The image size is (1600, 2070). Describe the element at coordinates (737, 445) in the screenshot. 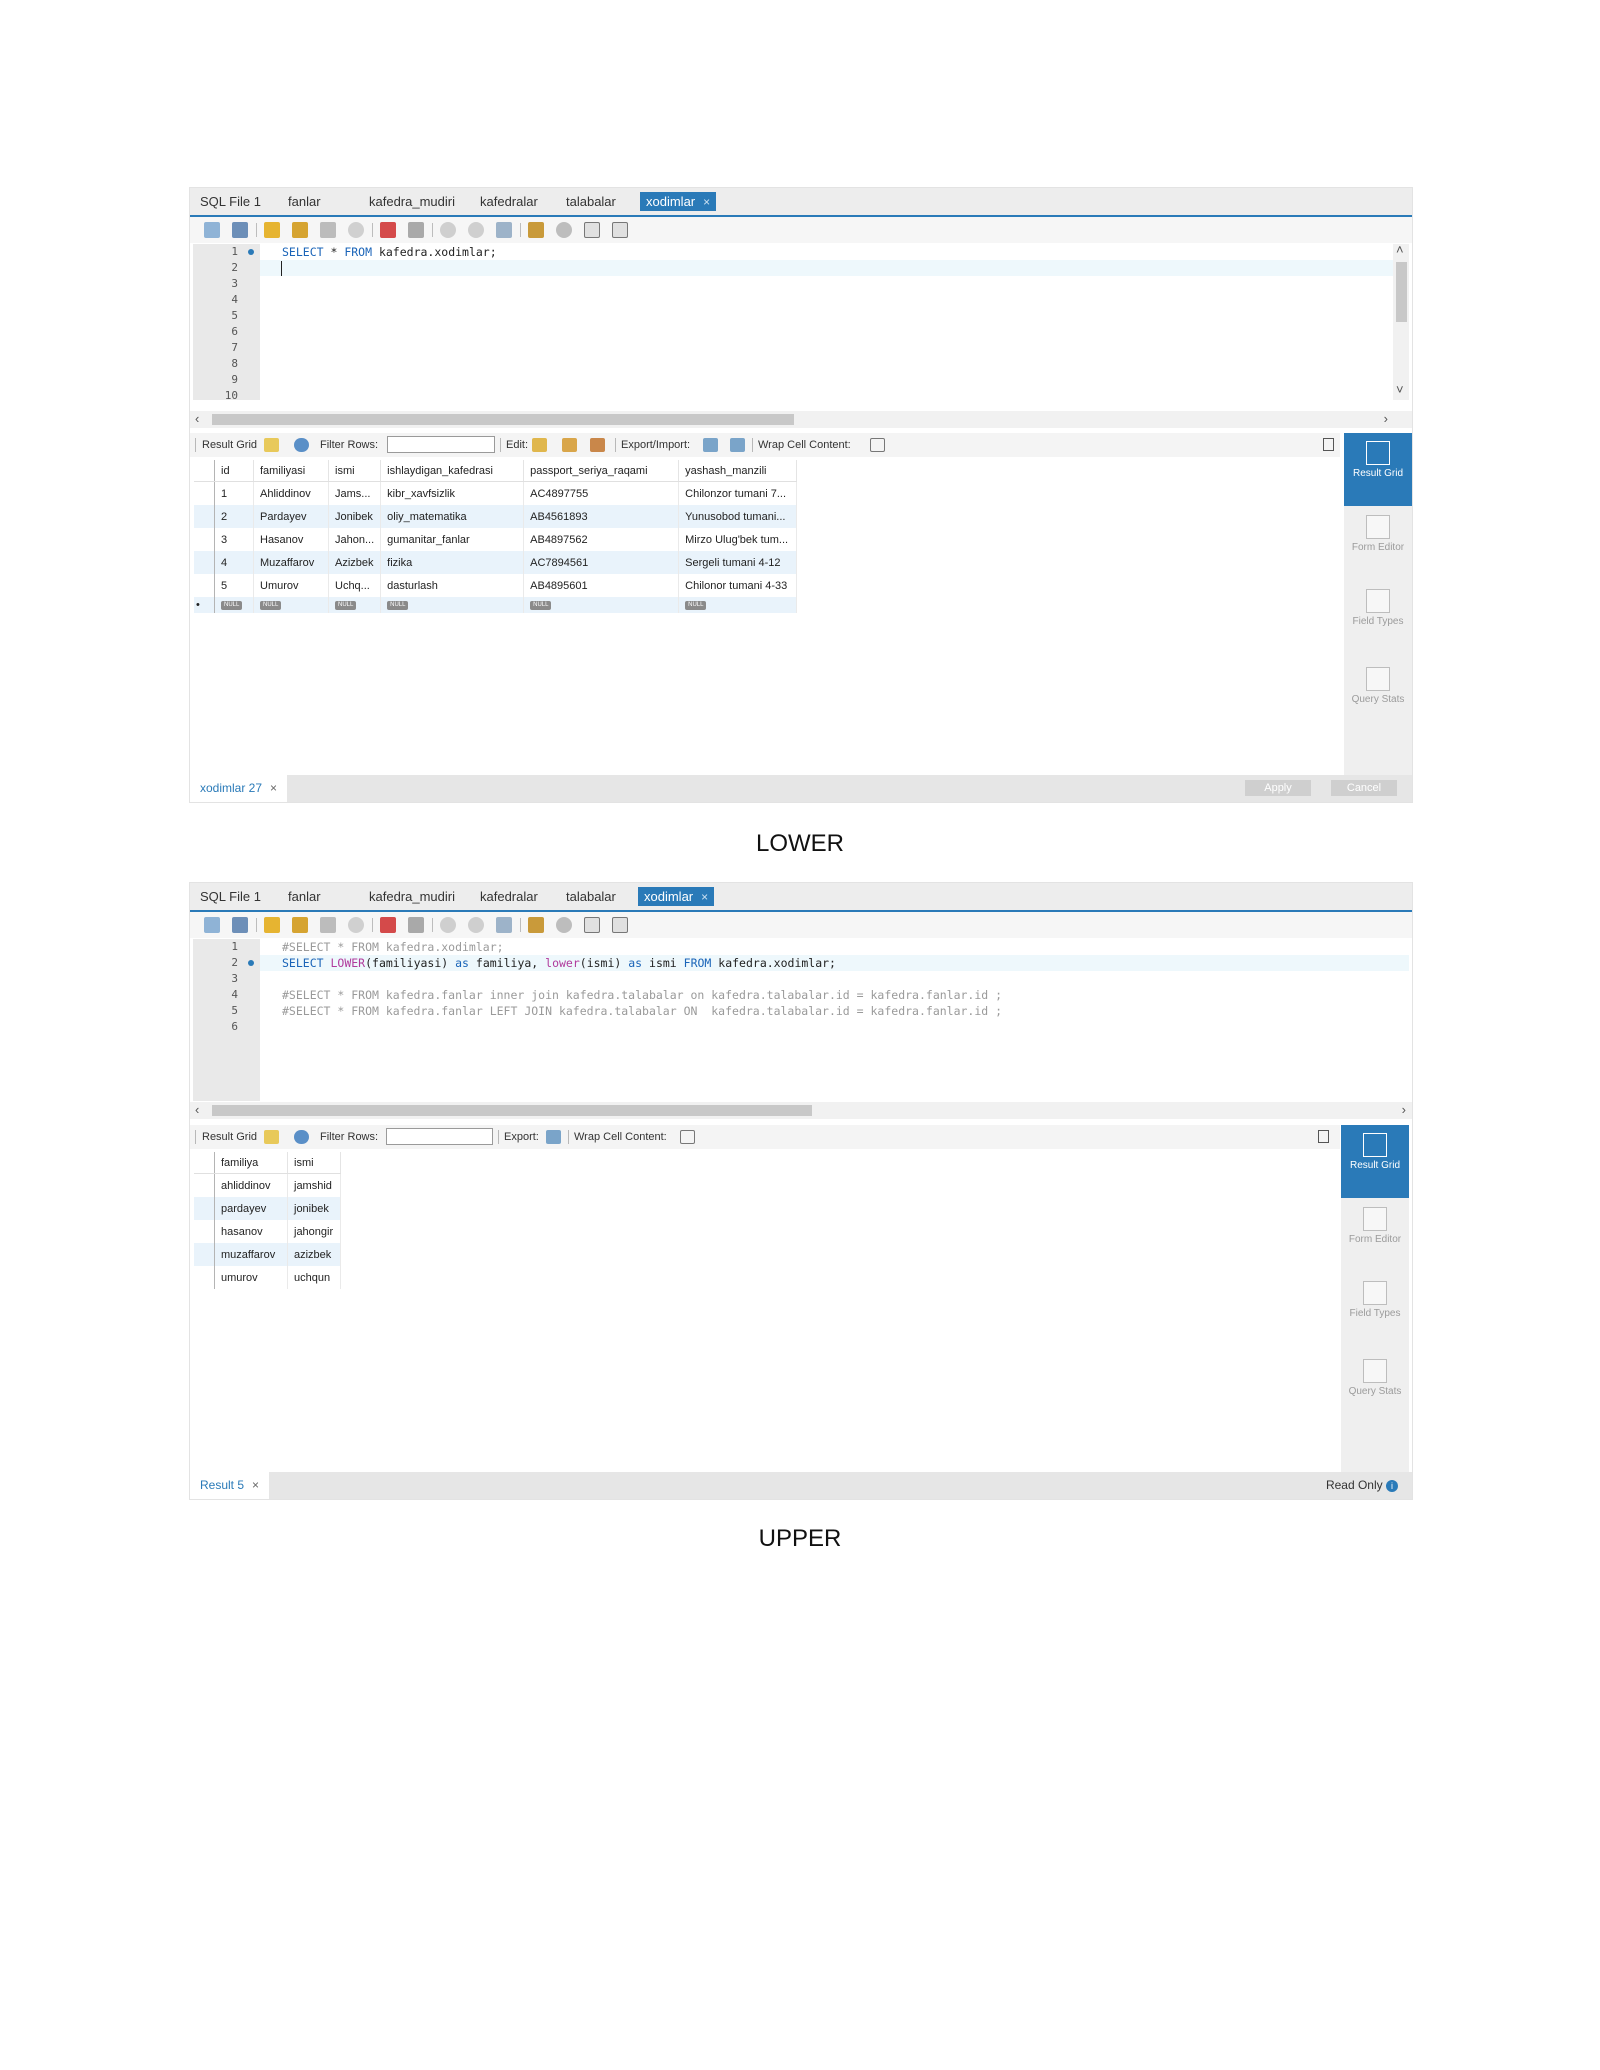

I see `import-icon` at that location.